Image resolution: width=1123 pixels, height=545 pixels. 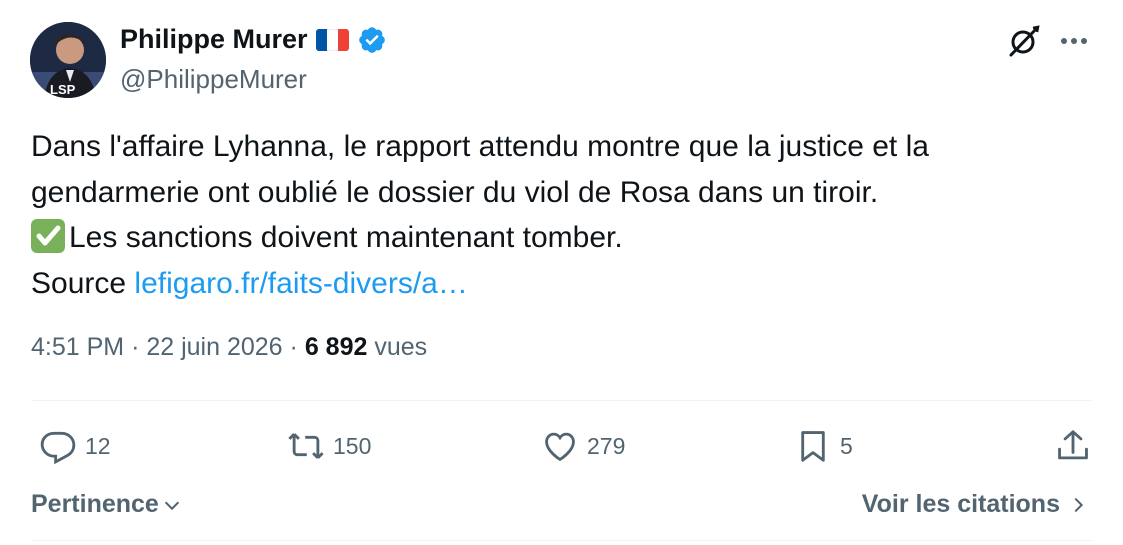 What do you see at coordinates (213, 79) in the screenshot?
I see `author-handle: @PhilippeMurer` at bounding box center [213, 79].